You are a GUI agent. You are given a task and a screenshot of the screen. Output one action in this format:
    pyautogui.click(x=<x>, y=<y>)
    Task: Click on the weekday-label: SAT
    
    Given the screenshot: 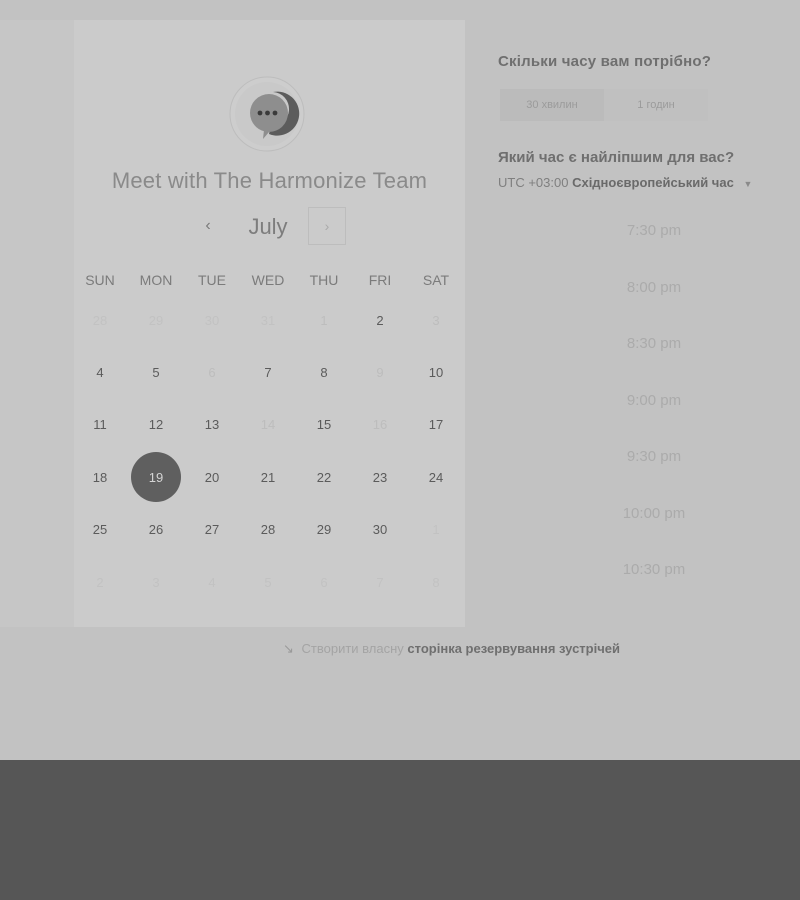 What is the action you would take?
    pyautogui.click(x=436, y=280)
    